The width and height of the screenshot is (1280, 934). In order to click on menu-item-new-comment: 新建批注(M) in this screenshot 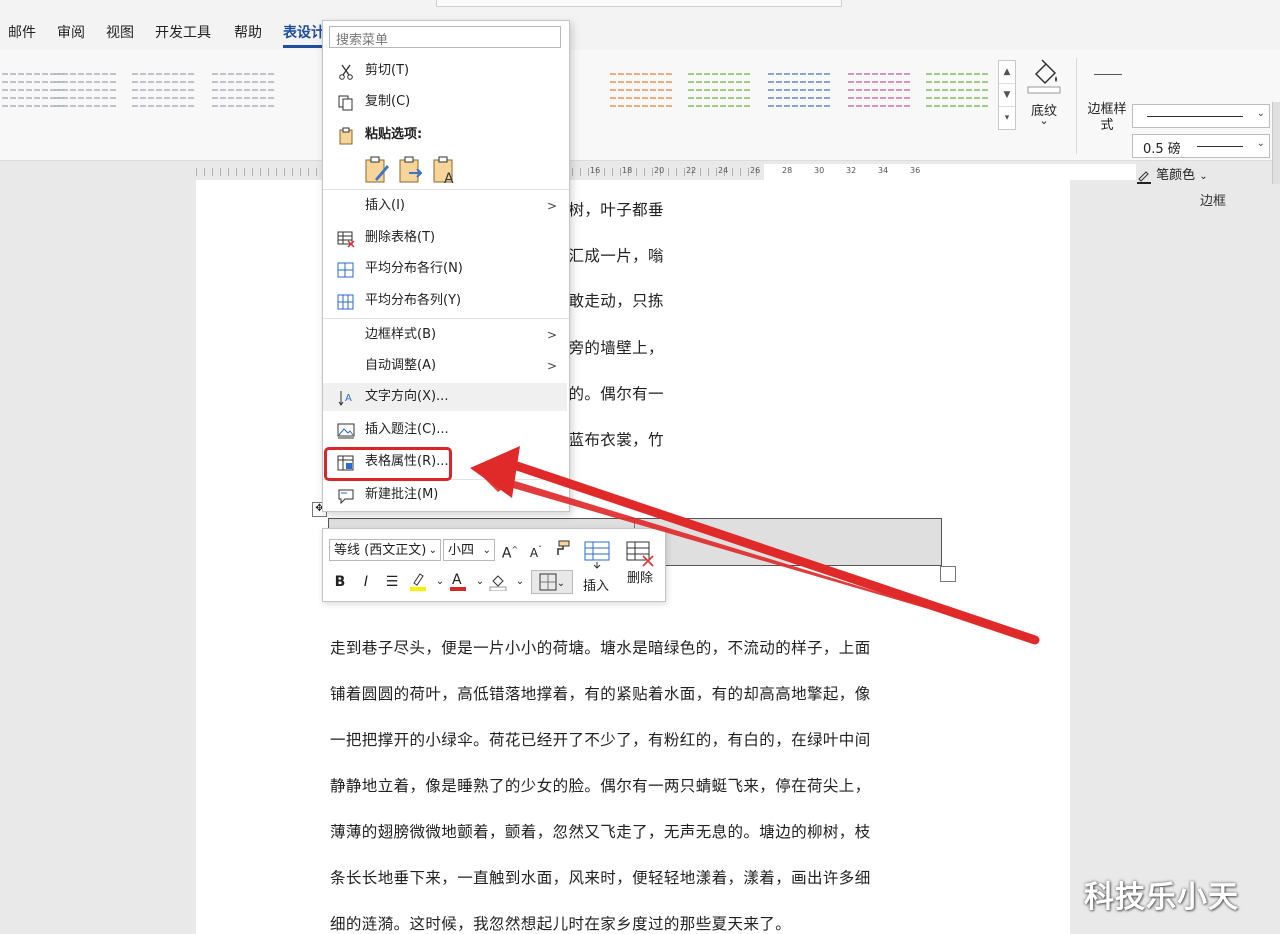, I will do `click(445, 495)`.